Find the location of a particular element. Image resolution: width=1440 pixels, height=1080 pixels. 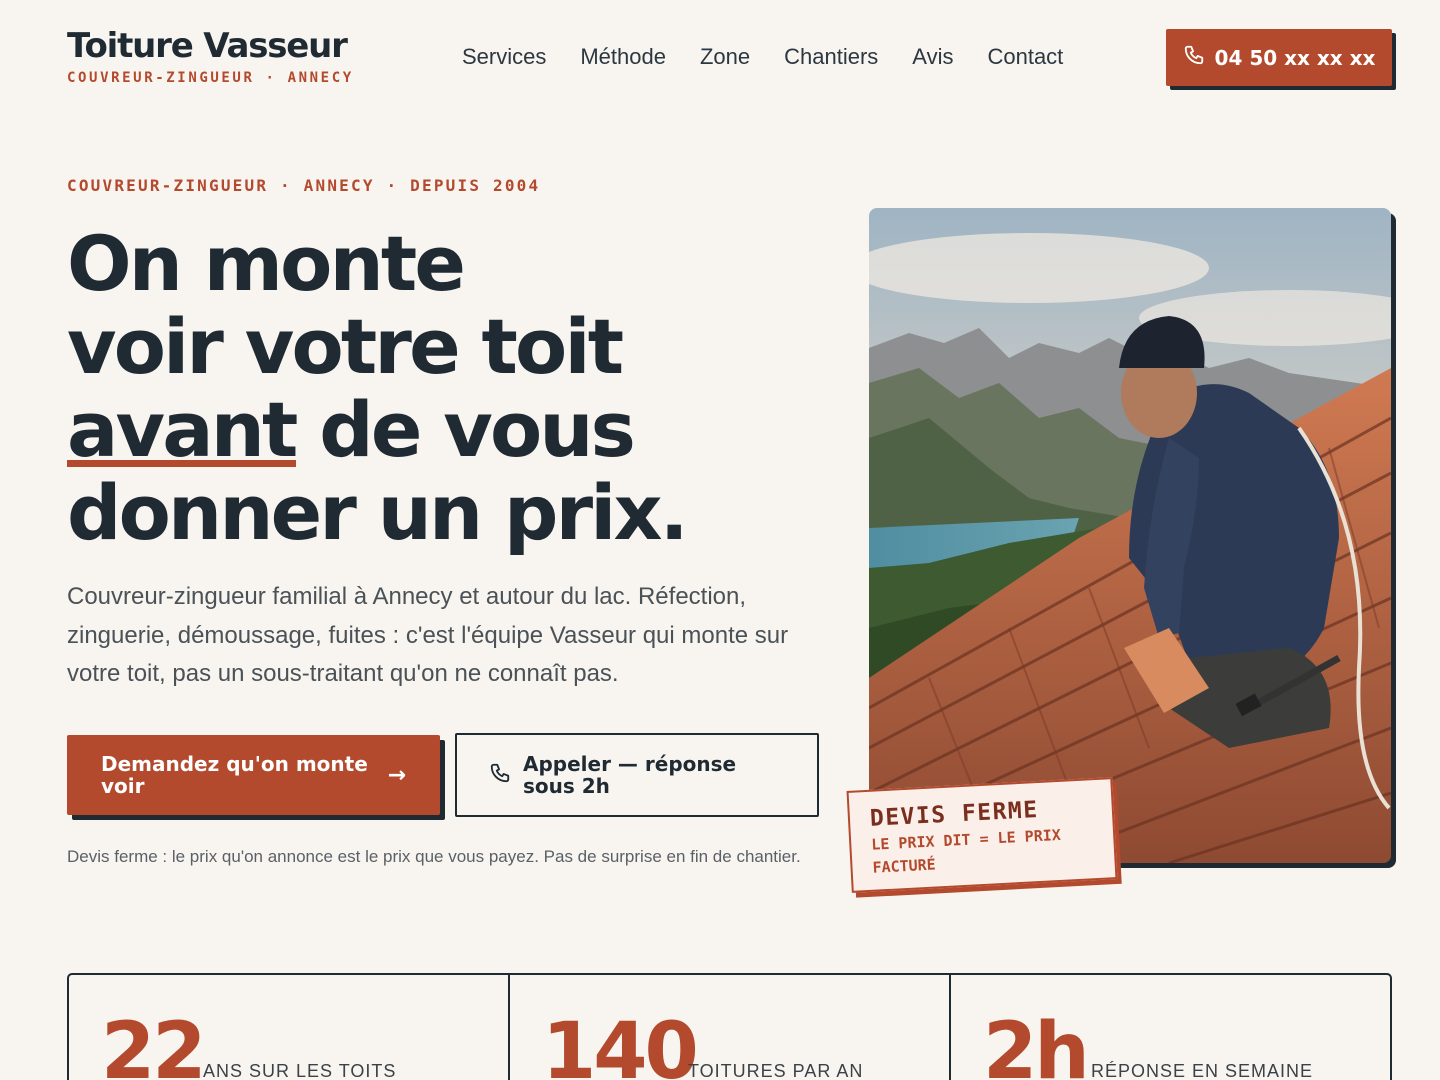

nav-link-chantiers: Chantiers is located at coordinates (831, 57).